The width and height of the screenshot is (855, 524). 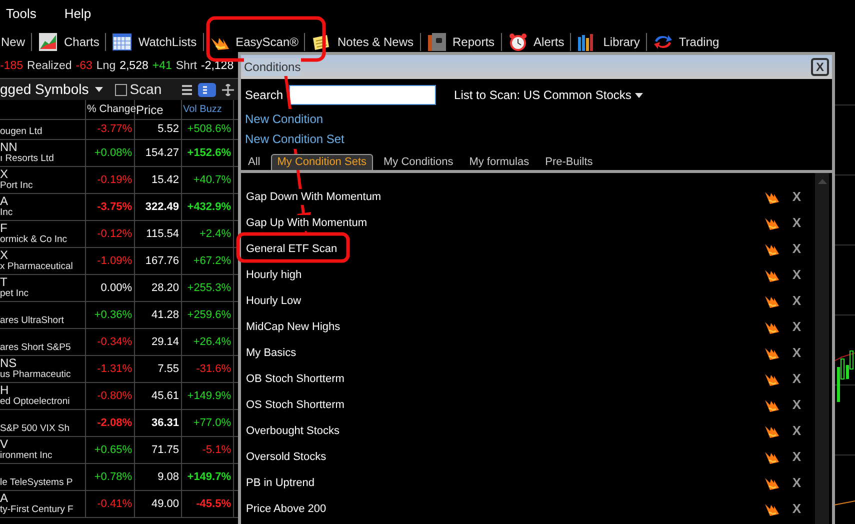 What do you see at coordinates (213, 369) in the screenshot?
I see `vol-buzz-value: -31.6%` at bounding box center [213, 369].